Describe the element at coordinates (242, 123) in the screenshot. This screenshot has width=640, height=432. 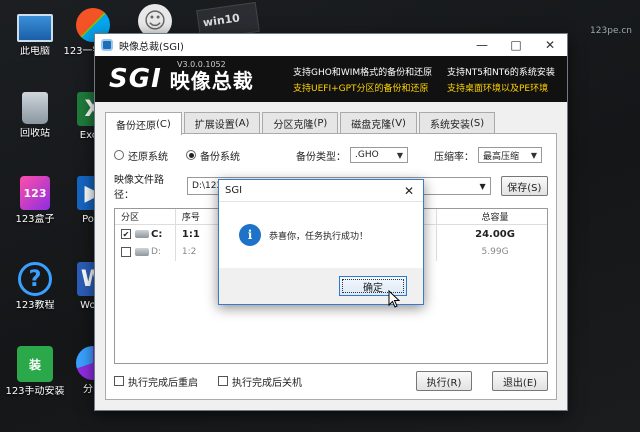
I see `tab-key: A` at that location.